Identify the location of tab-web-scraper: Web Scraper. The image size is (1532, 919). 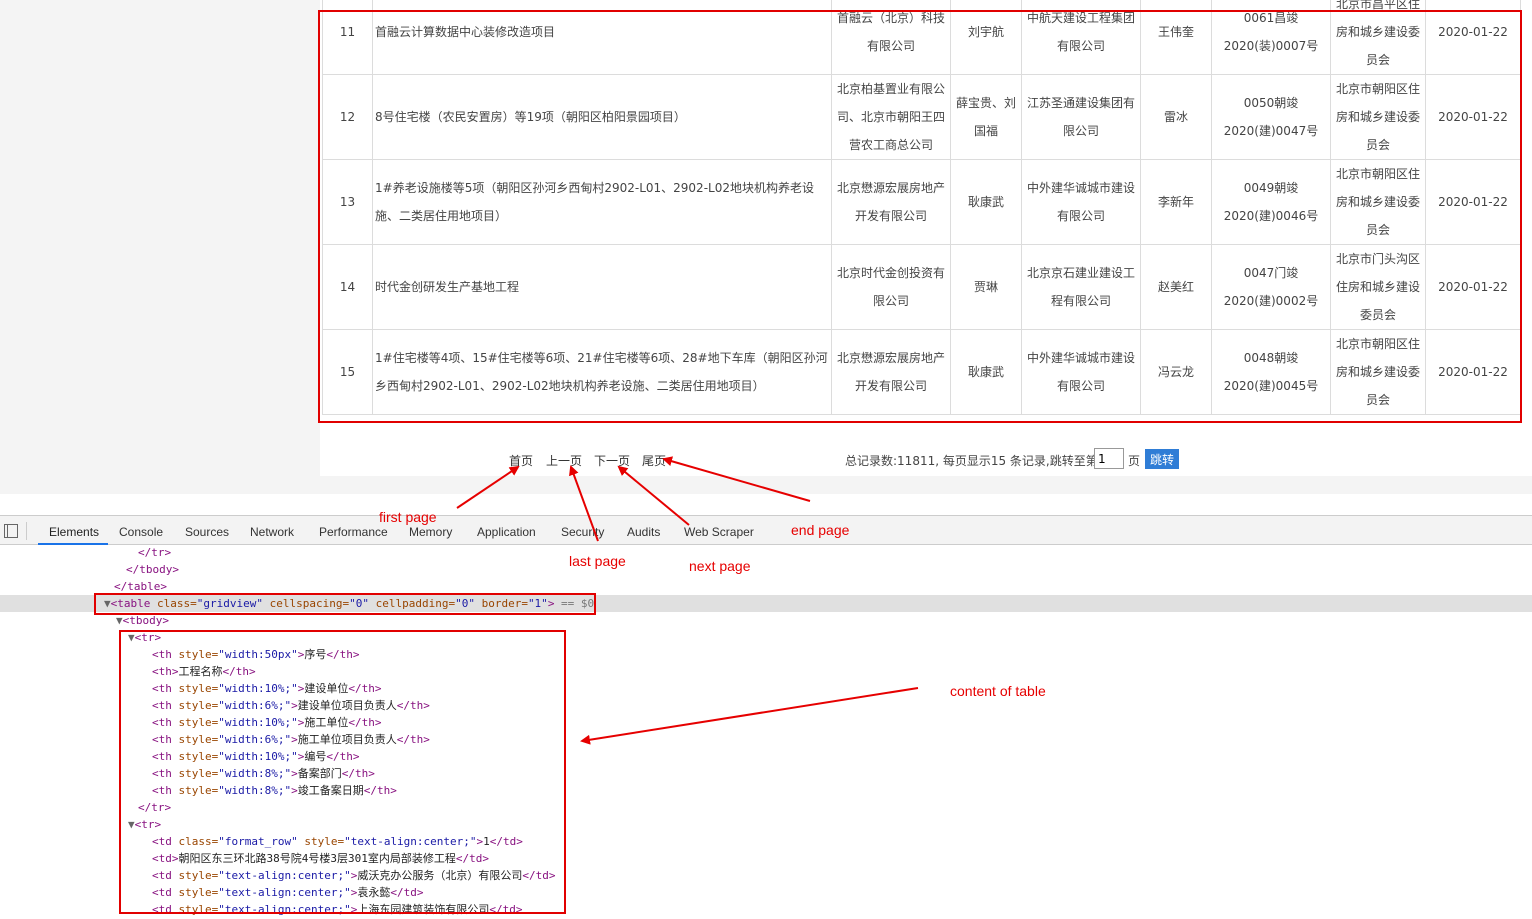
(719, 532).